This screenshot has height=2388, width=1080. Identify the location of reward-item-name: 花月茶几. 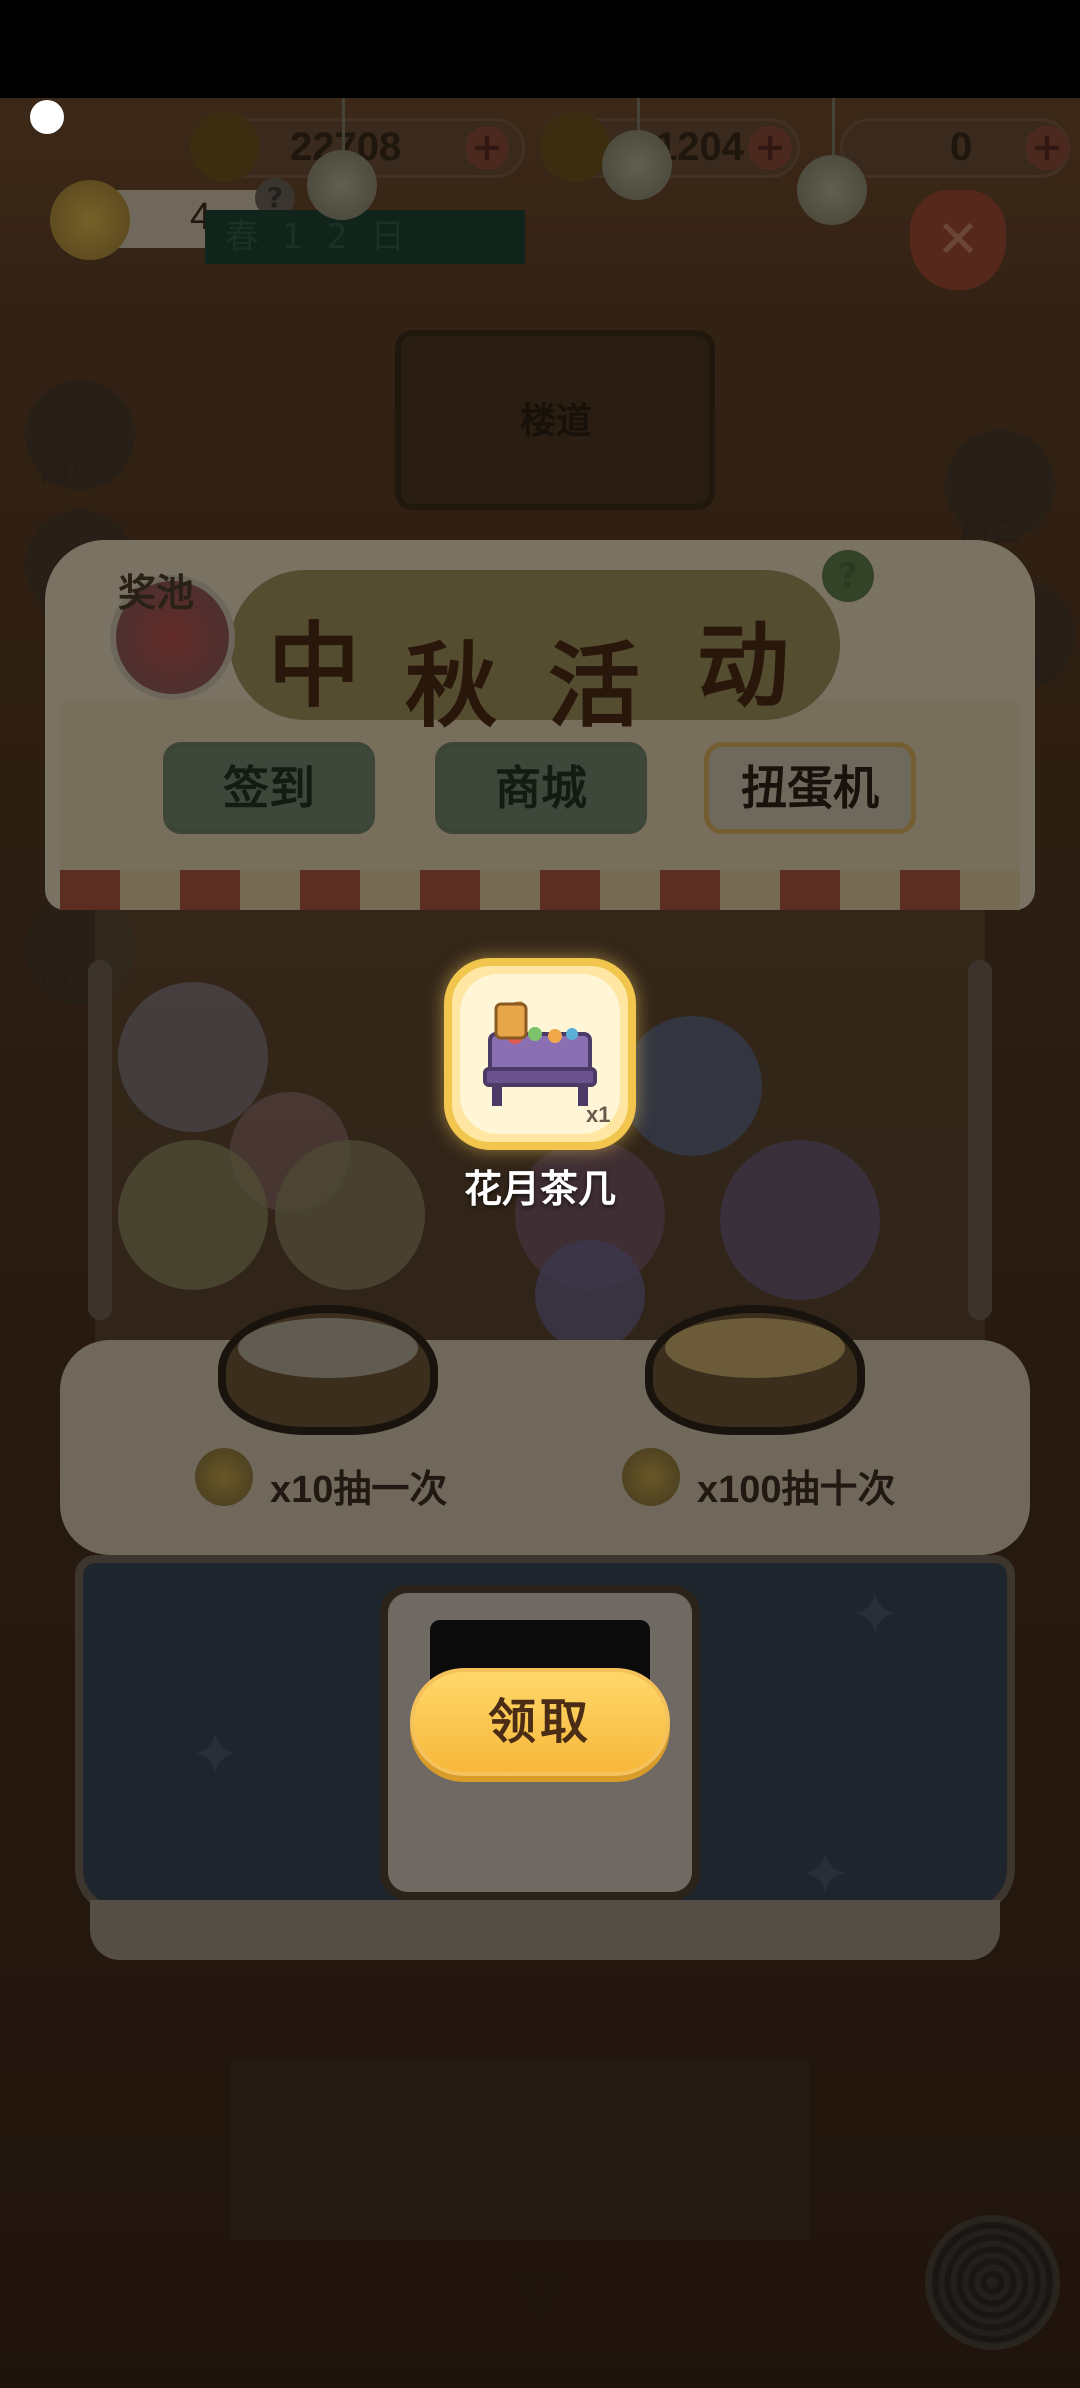
(539, 1189).